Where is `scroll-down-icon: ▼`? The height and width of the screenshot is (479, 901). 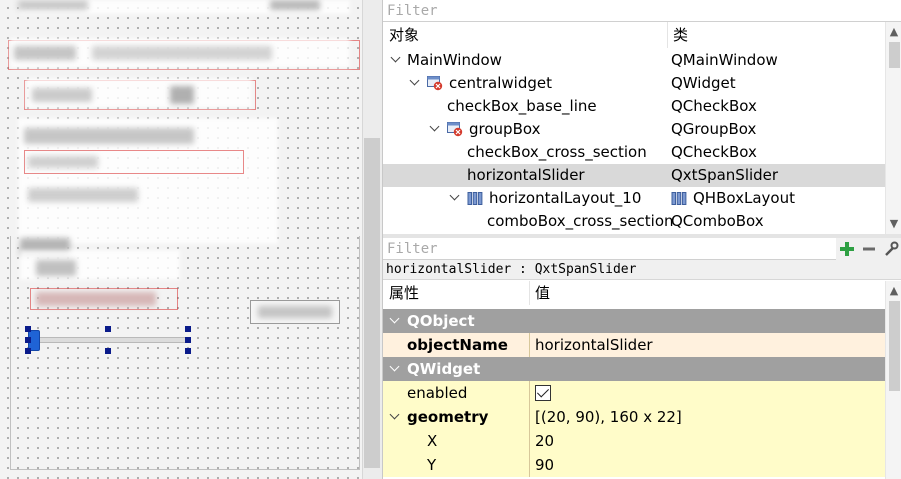
scroll-down-icon: ▼ is located at coordinates (893, 224).